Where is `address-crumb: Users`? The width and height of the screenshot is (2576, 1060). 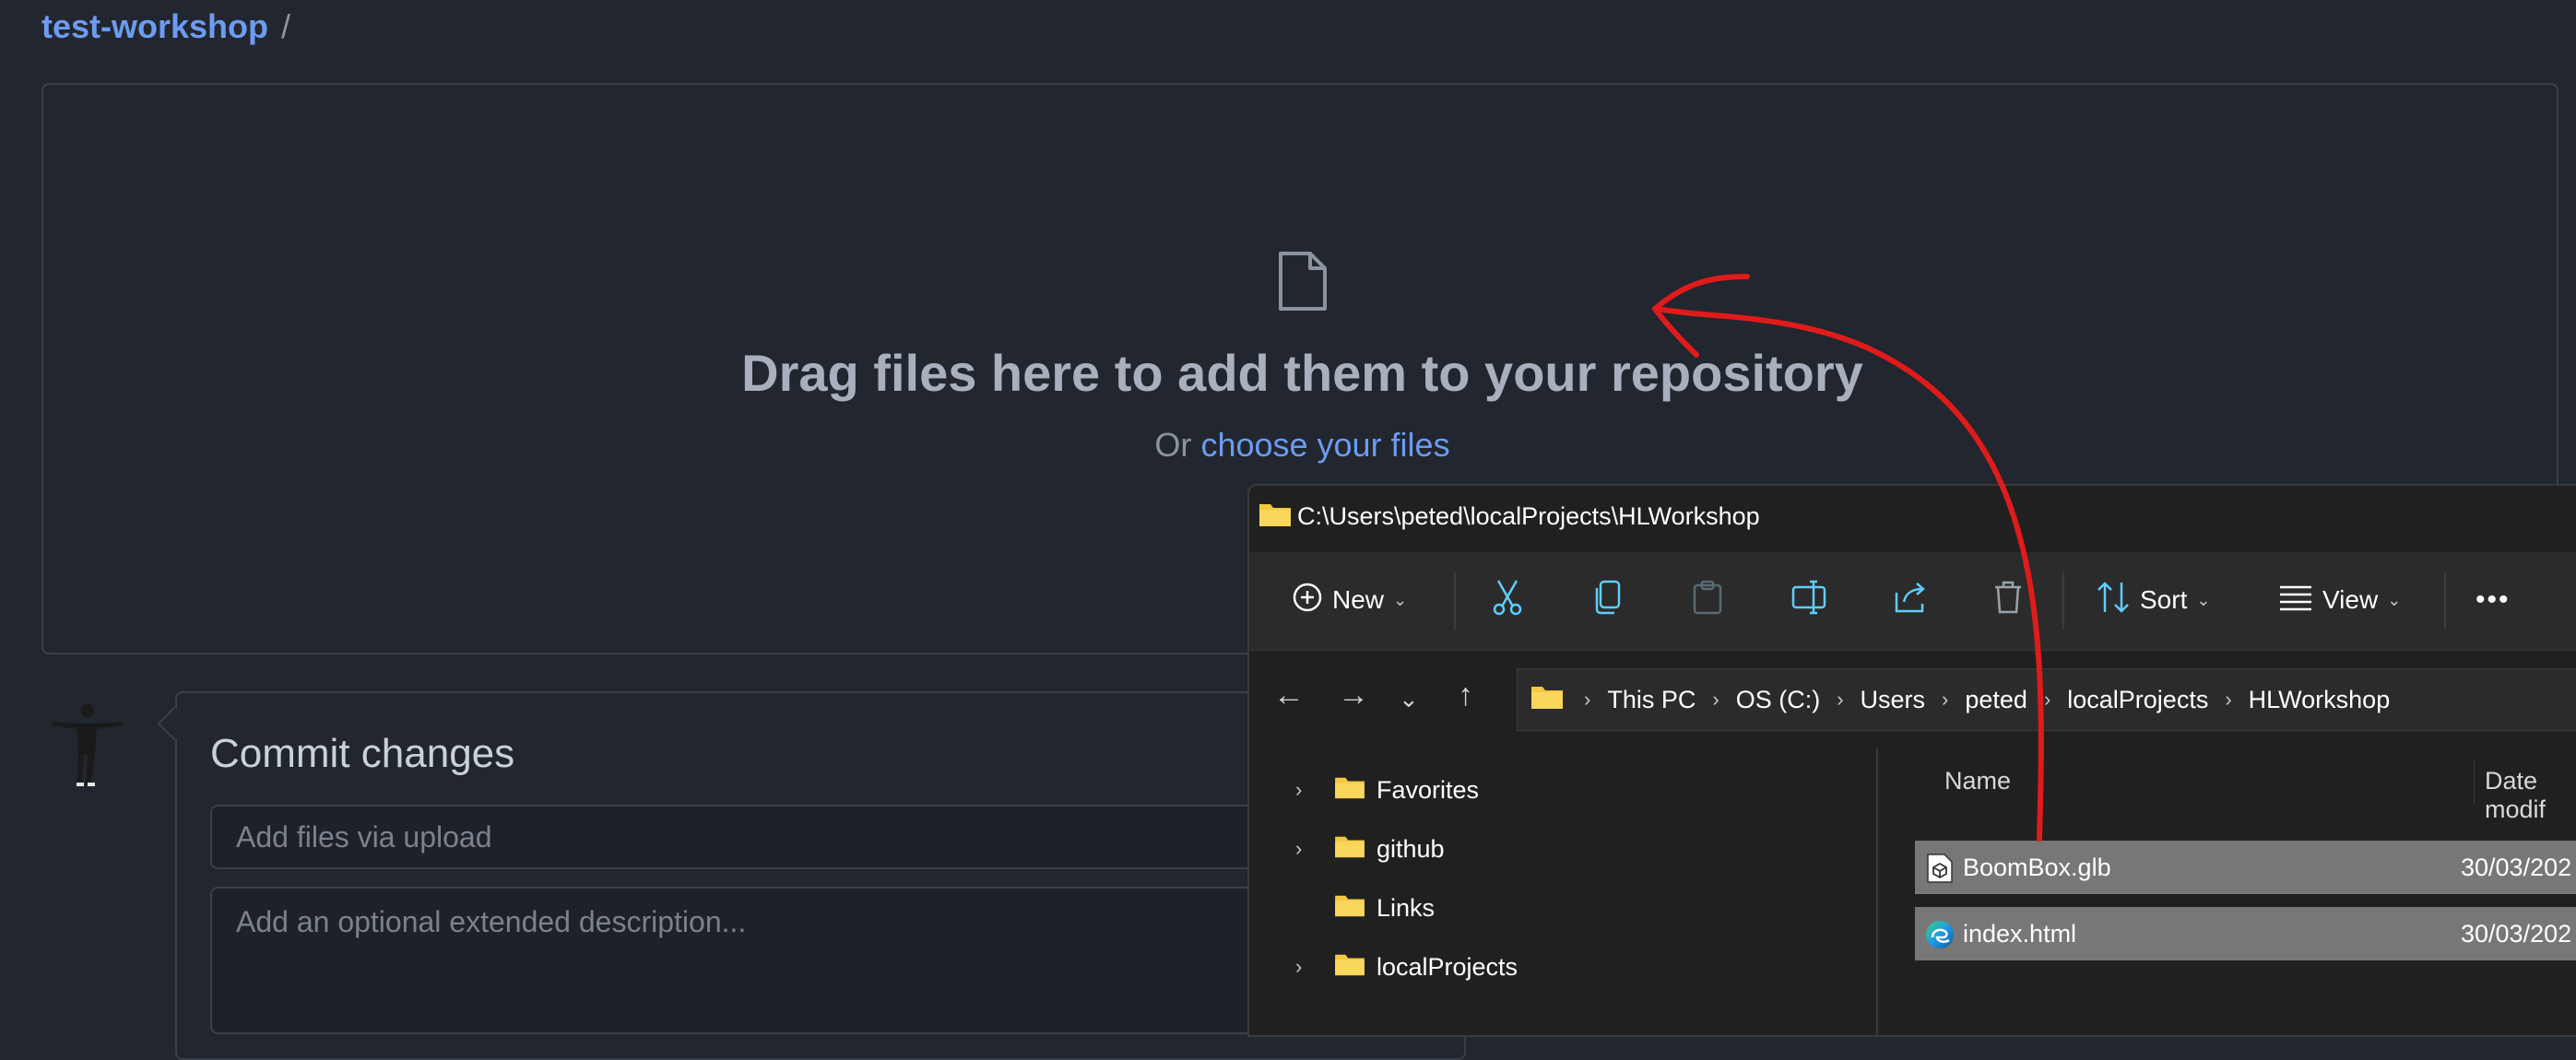 address-crumb: Users is located at coordinates (1893, 700).